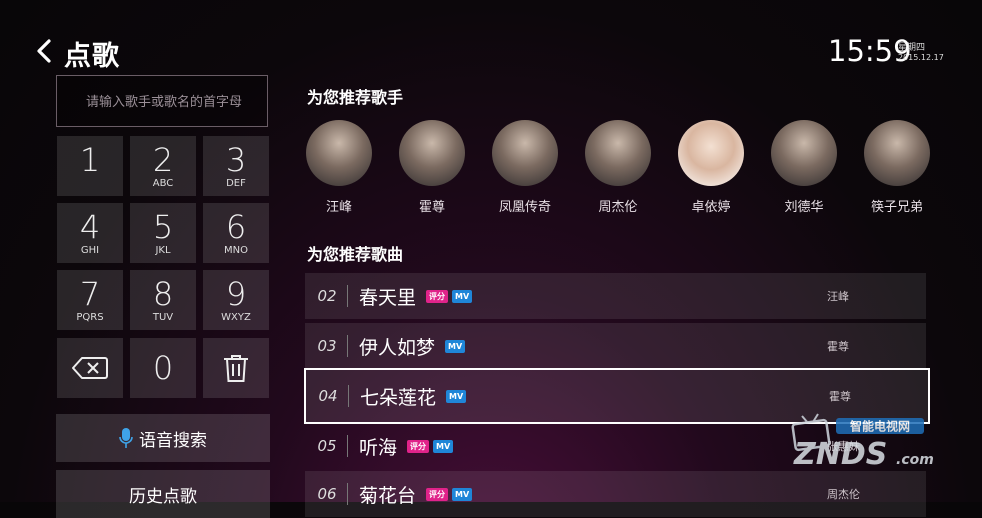  What do you see at coordinates (388, 495) in the screenshot?
I see `song-title: 菊花台` at bounding box center [388, 495].